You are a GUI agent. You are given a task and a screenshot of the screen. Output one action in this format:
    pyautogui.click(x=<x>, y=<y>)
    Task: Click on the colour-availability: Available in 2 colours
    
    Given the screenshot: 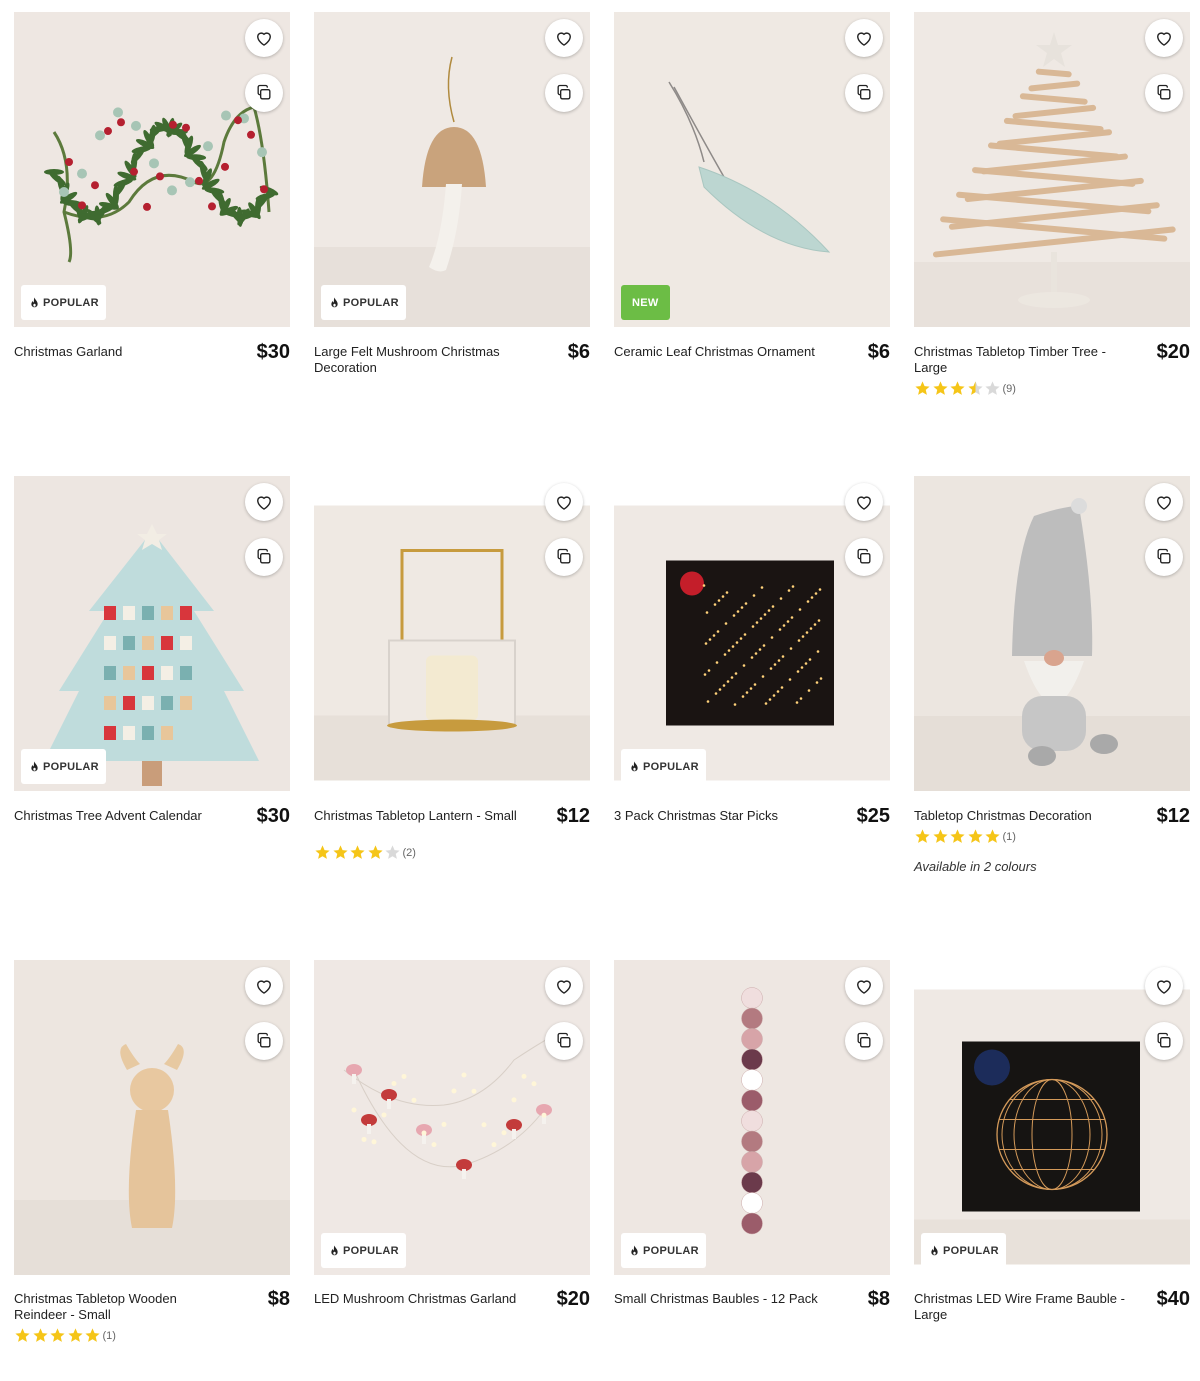 What is the action you would take?
    pyautogui.click(x=975, y=866)
    